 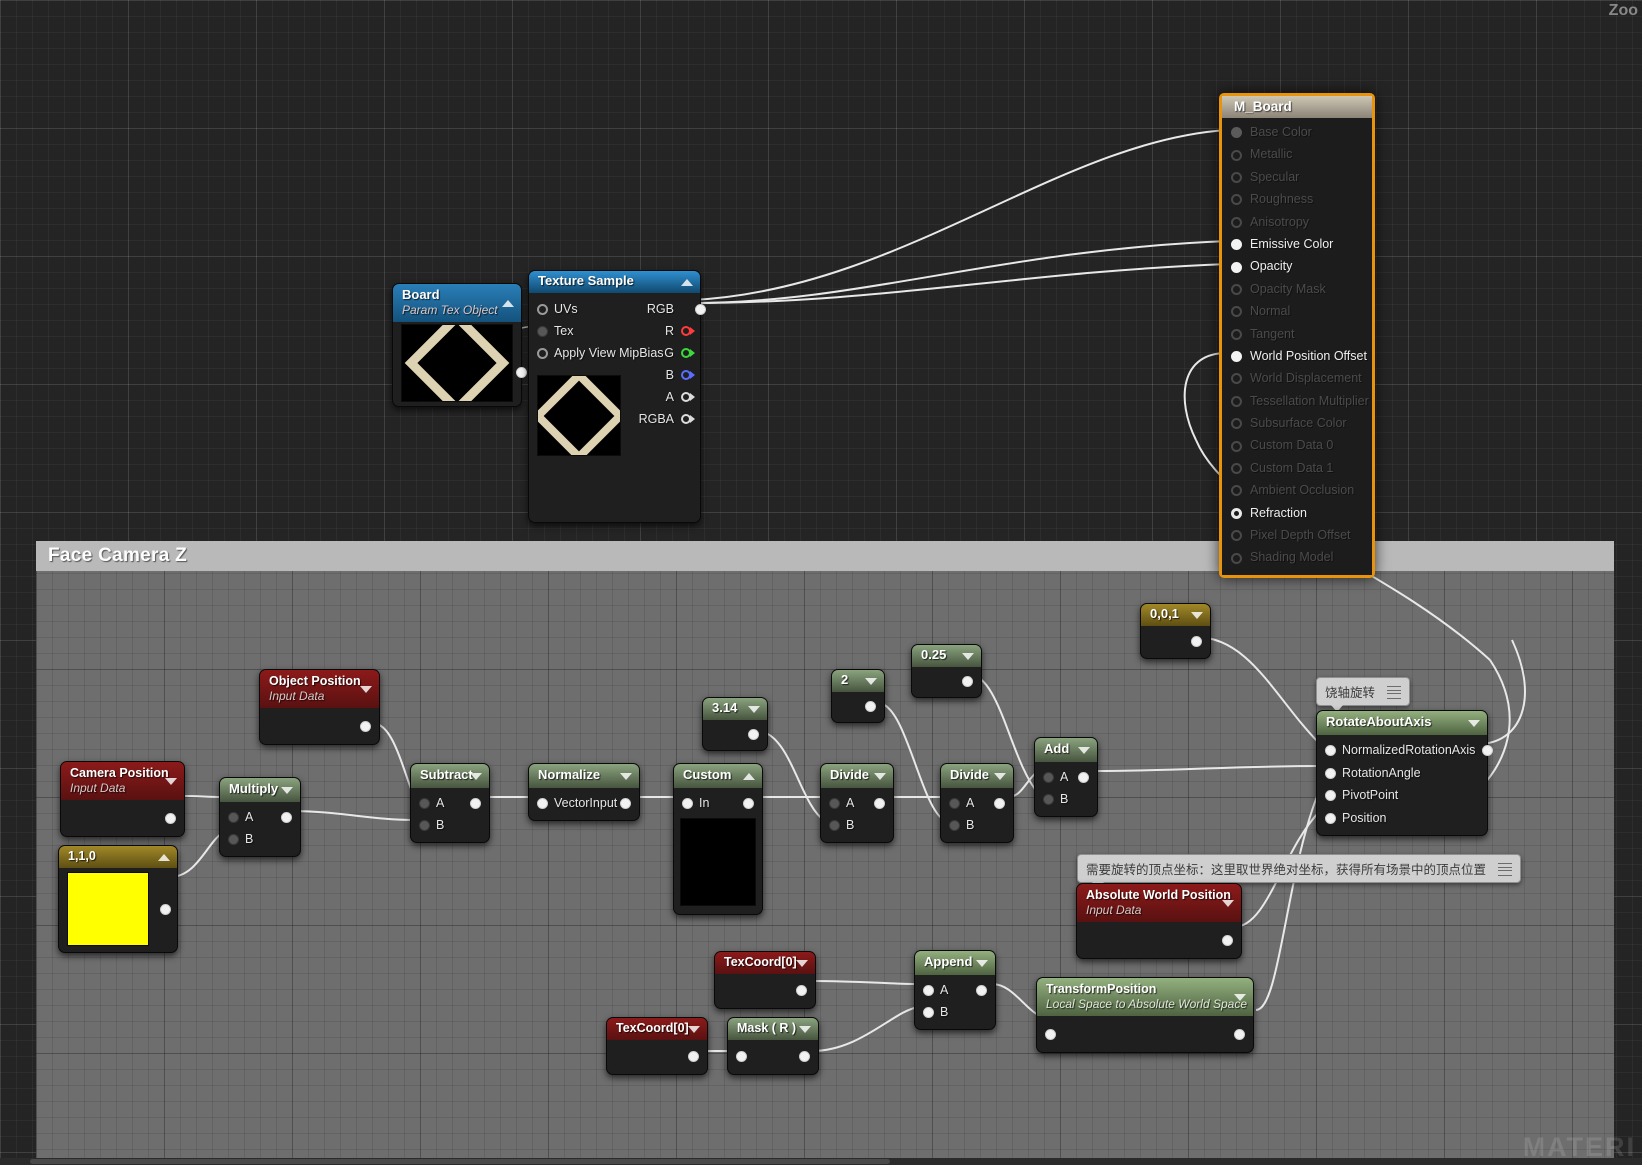 What do you see at coordinates (1297, 154) in the screenshot?
I see `m-board-input-row: Metallic` at bounding box center [1297, 154].